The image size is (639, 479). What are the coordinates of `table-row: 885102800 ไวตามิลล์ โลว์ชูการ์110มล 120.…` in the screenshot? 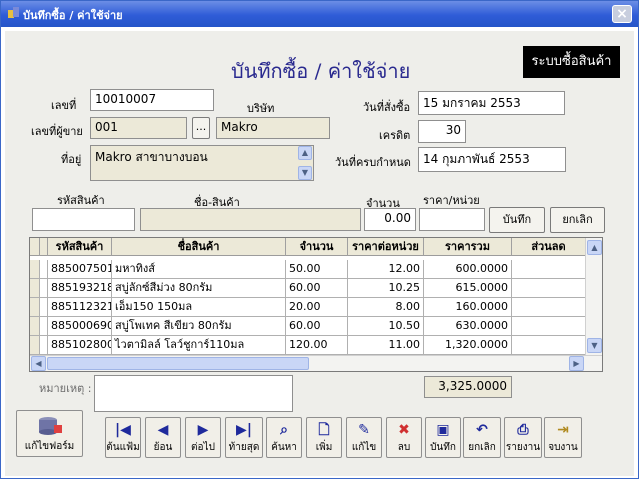 It's located at (308, 345).